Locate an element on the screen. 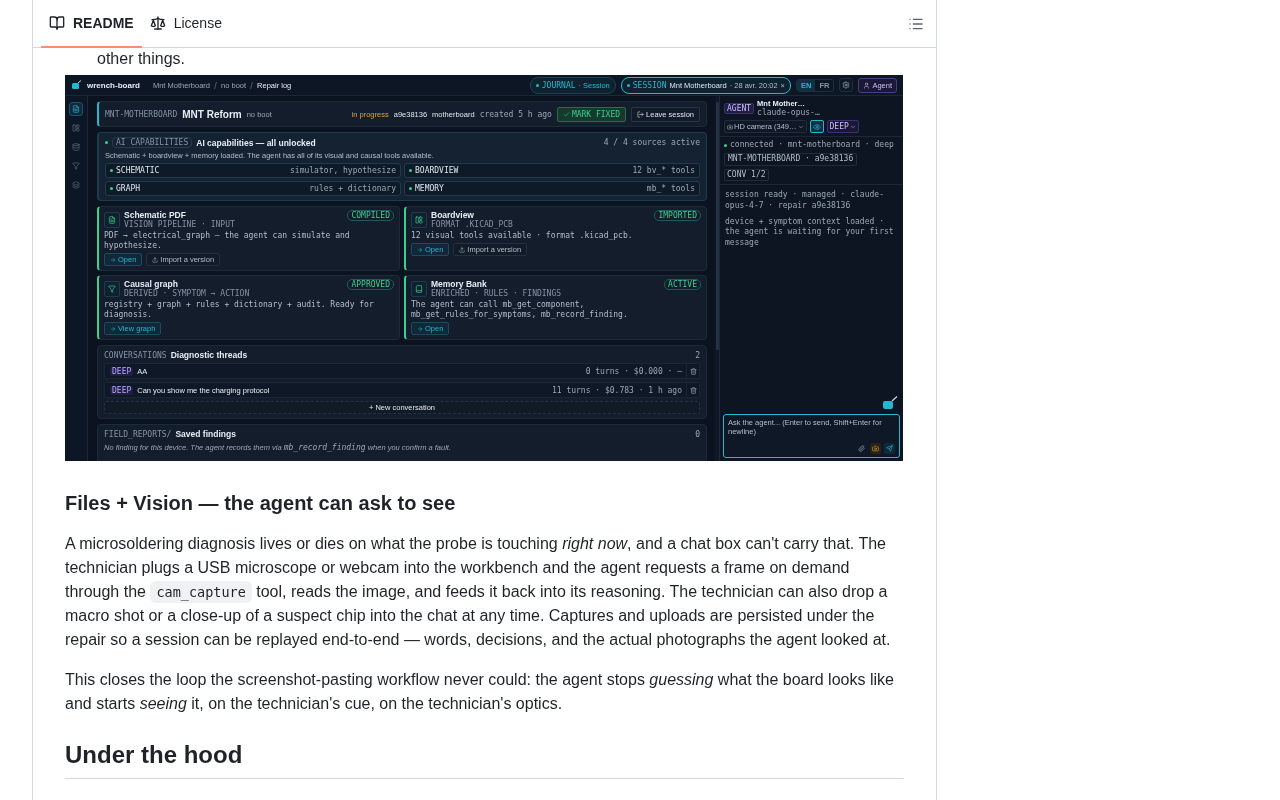 Image resolution: width=1280 pixels, height=800 pixels. card-title: Schematic PDF is located at coordinates (155, 215).